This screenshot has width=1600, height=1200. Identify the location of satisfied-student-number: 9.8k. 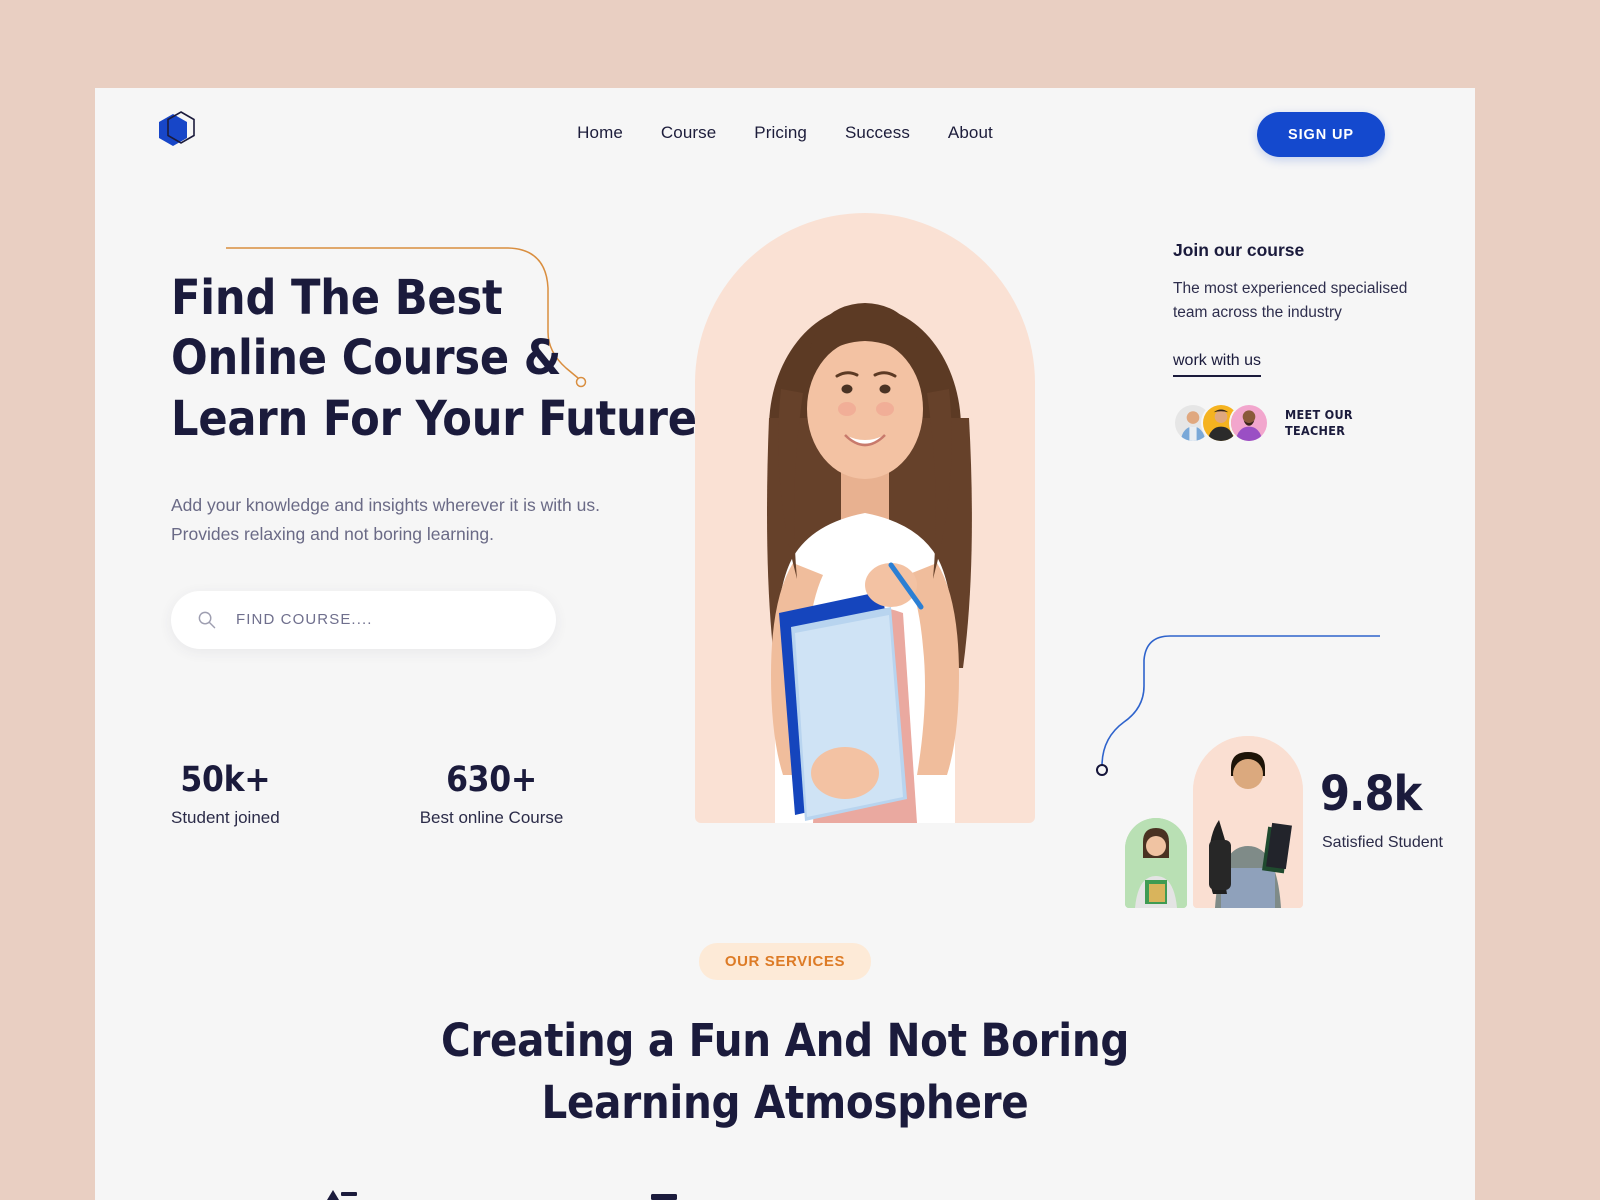
(1371, 794).